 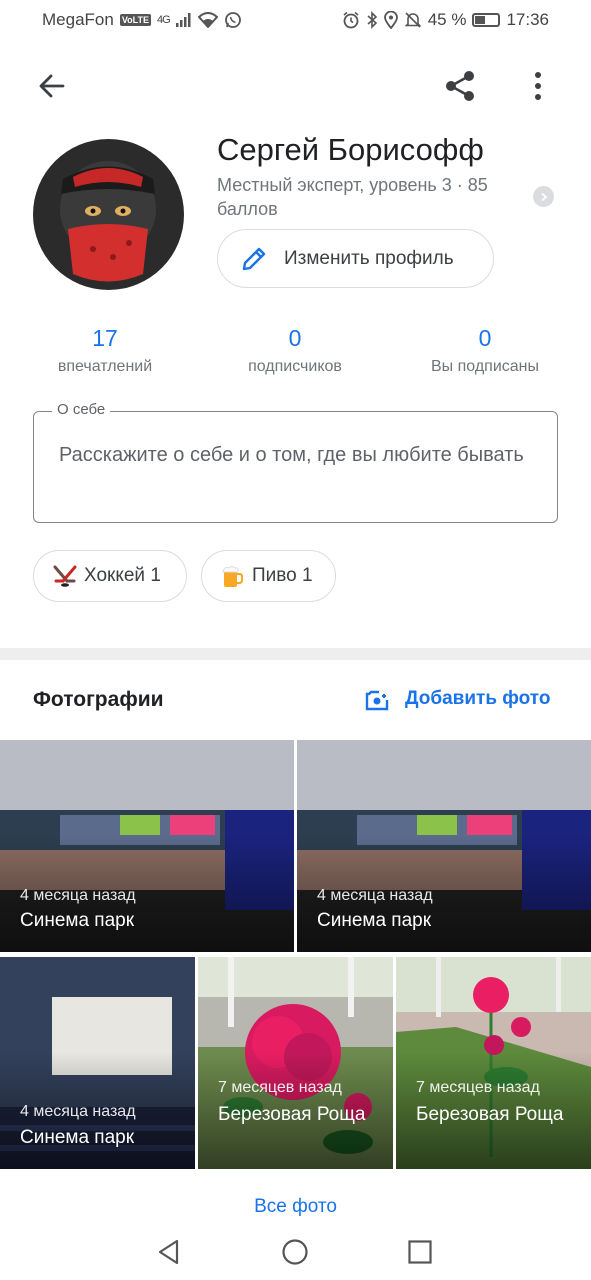 I want to click on avatar-image, so click(x=108, y=214).